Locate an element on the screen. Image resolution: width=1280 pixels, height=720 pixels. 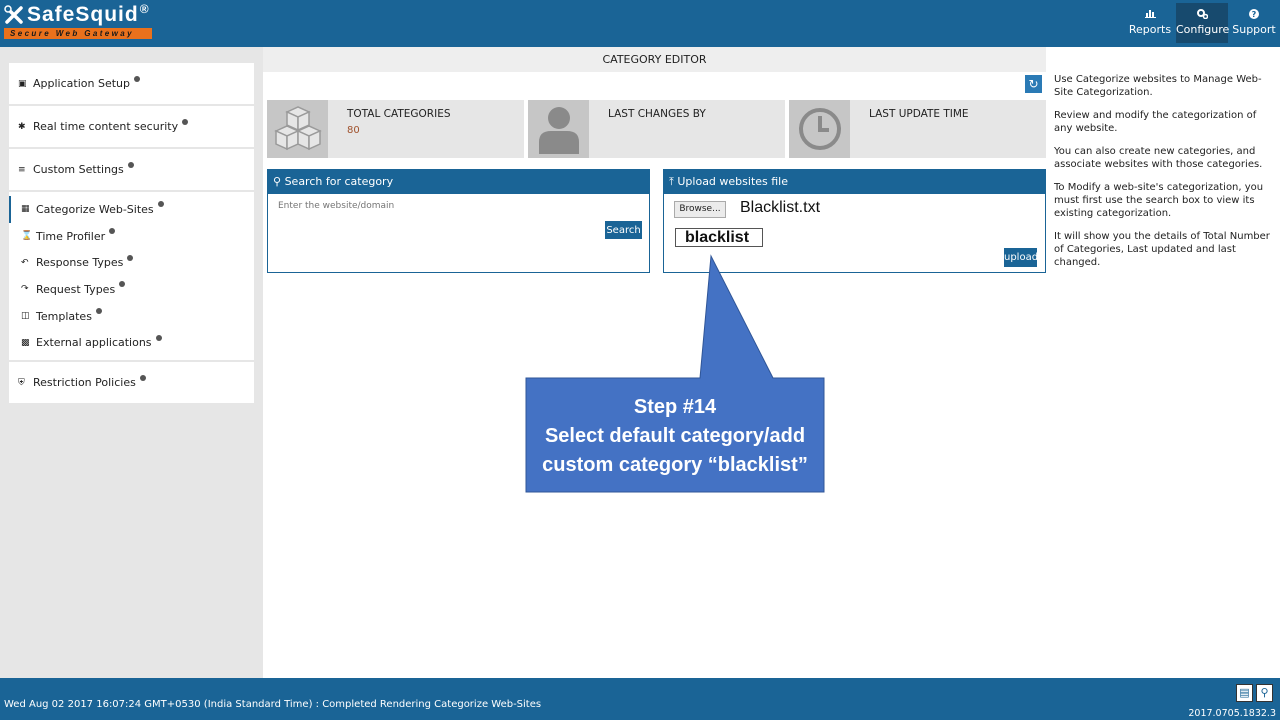
search-button: Search is located at coordinates (623, 230).